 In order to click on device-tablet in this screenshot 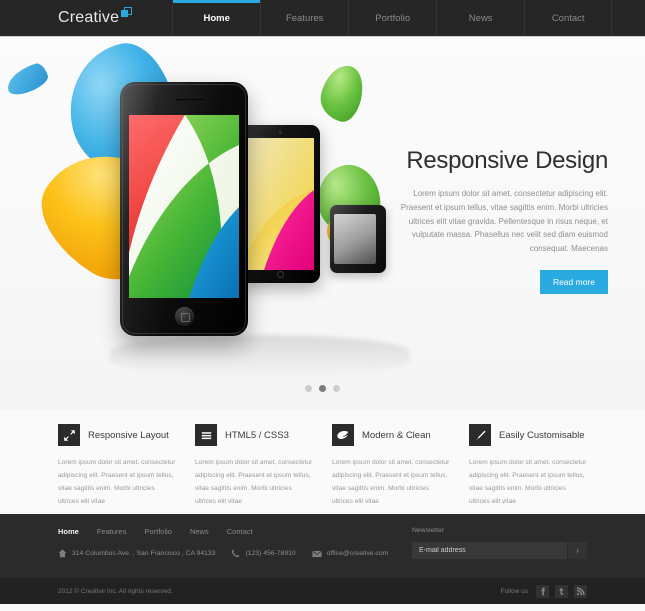, I will do `click(280, 204)`.